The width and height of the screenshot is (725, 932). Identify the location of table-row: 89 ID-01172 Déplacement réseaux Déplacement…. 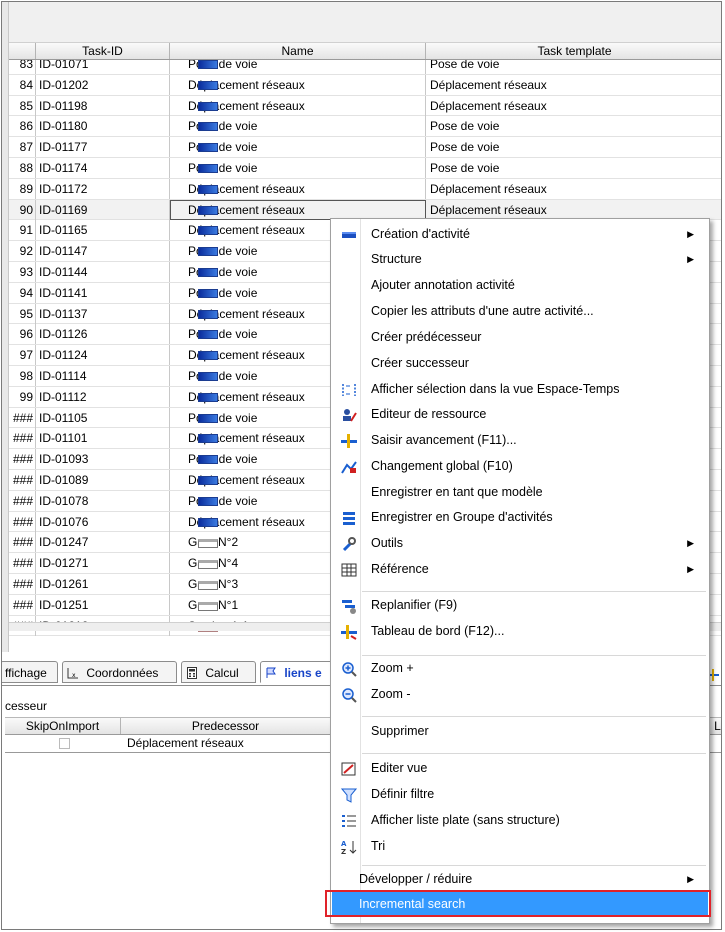
(365, 189).